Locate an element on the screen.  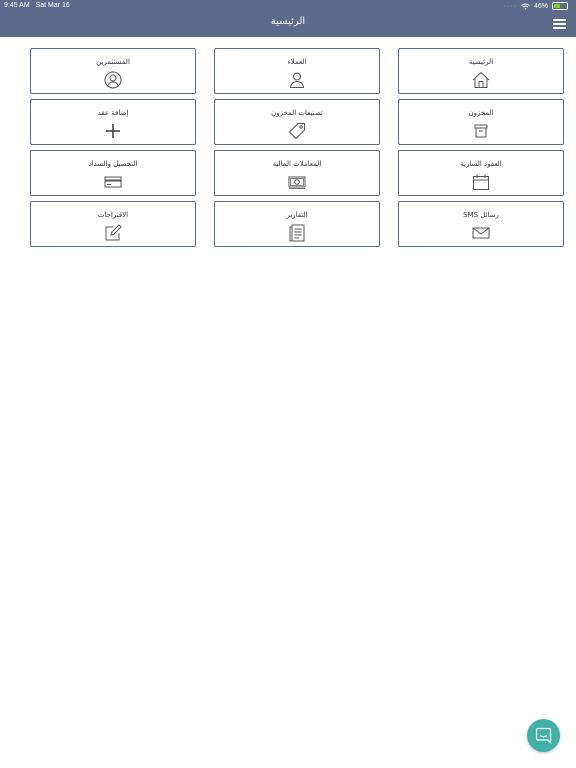
envelope-icon is located at coordinates (481, 233).